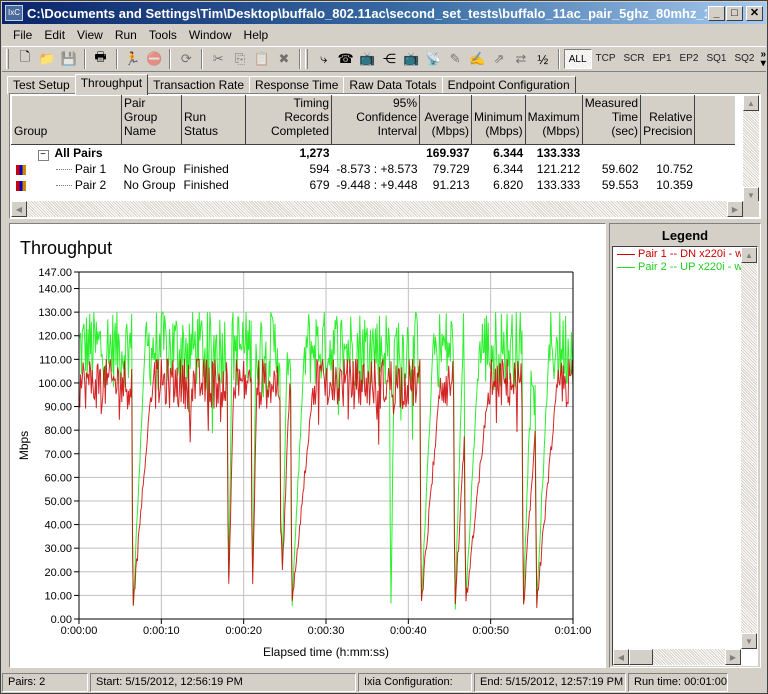 This screenshot has height=694, width=768. I want to click on filter-all-button: ALL, so click(577, 59).